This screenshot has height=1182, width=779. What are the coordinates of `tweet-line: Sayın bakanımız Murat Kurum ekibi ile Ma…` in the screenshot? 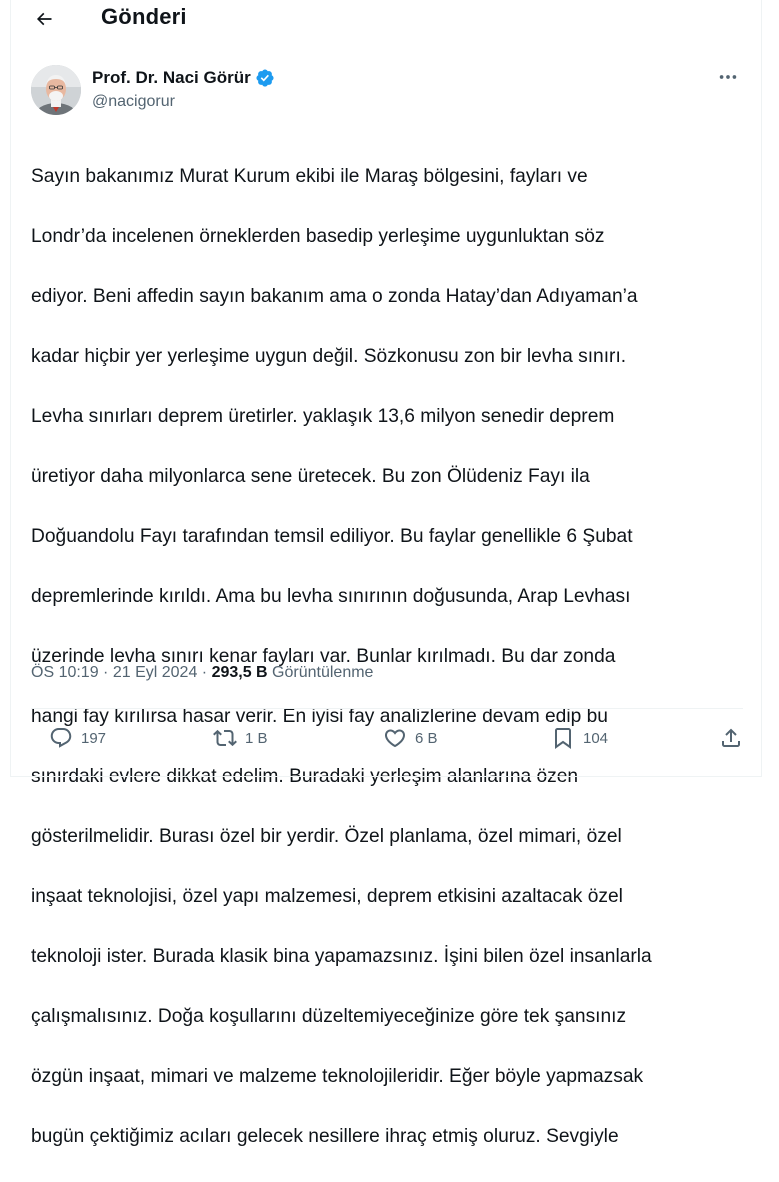 It's located at (309, 176).